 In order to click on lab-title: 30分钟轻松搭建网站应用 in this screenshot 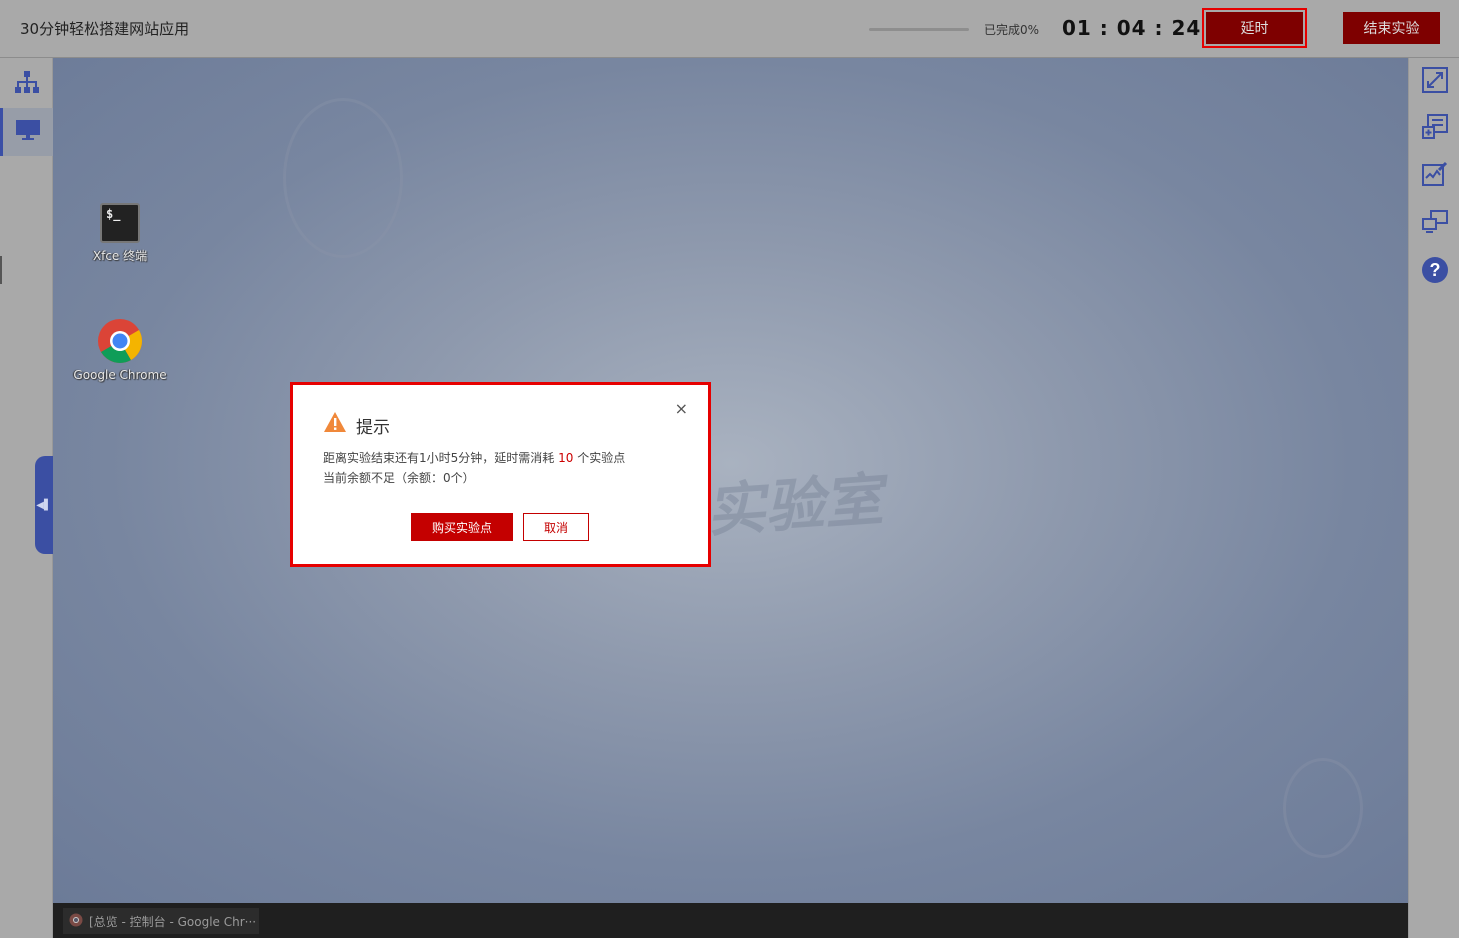, I will do `click(105, 29)`.